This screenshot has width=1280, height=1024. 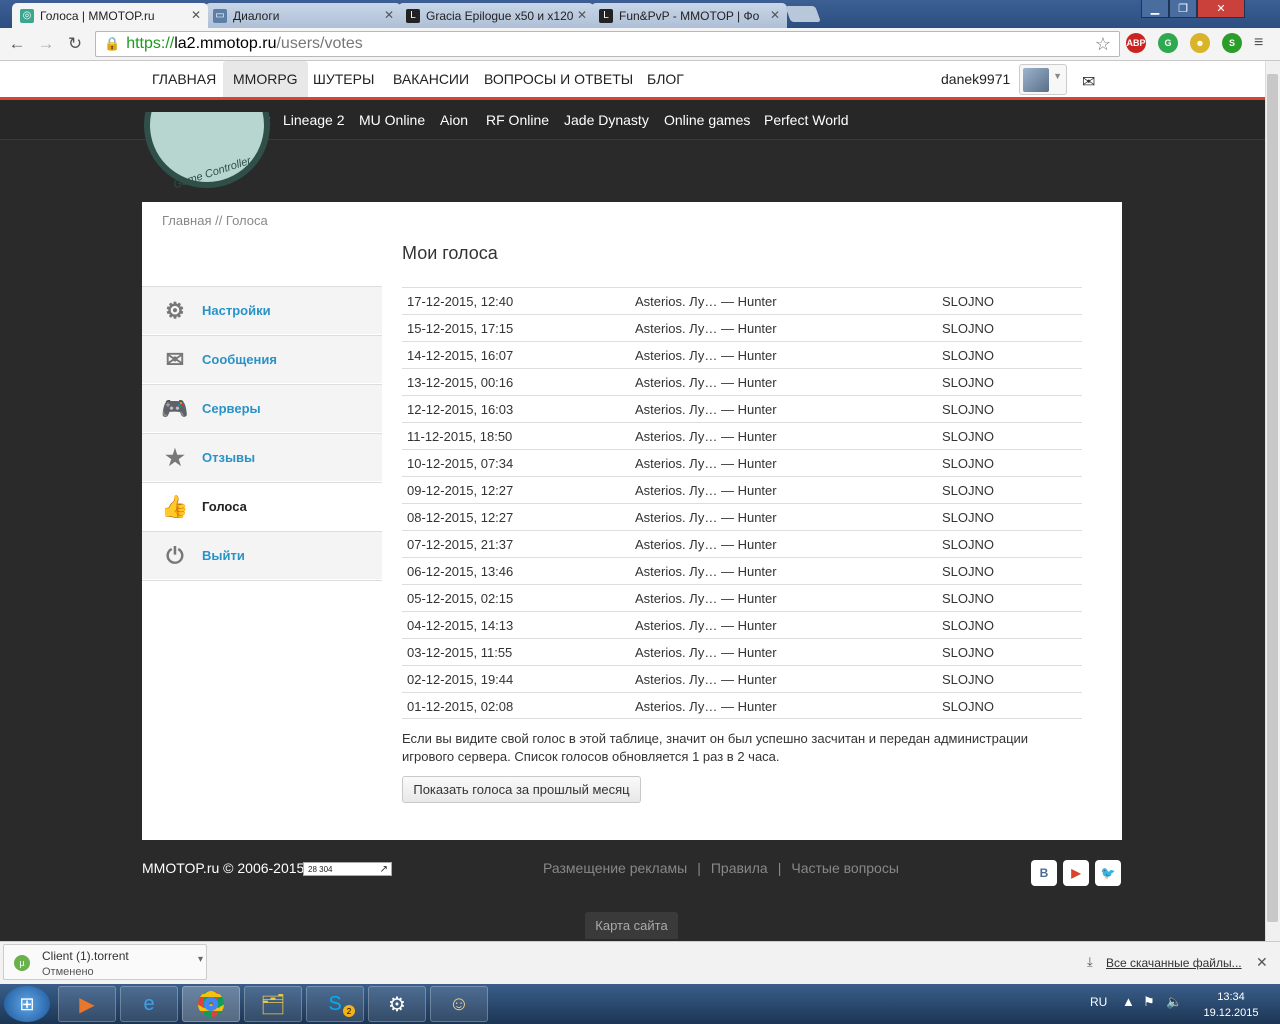 I want to click on sidebar-item-settings: ⚙ Настройки, so click(x=262, y=310).